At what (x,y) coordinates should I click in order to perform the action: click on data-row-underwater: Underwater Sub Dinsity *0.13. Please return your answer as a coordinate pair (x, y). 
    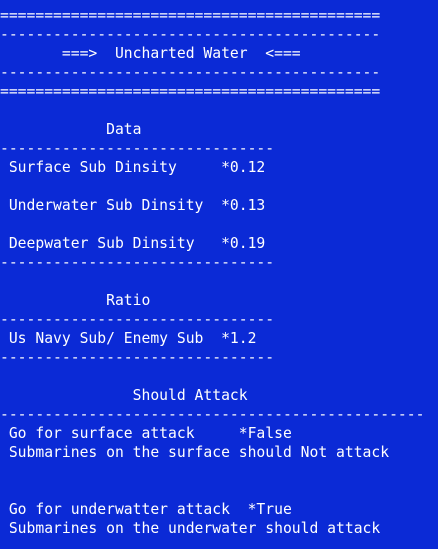
    Looking at the image, I should click on (133, 205).